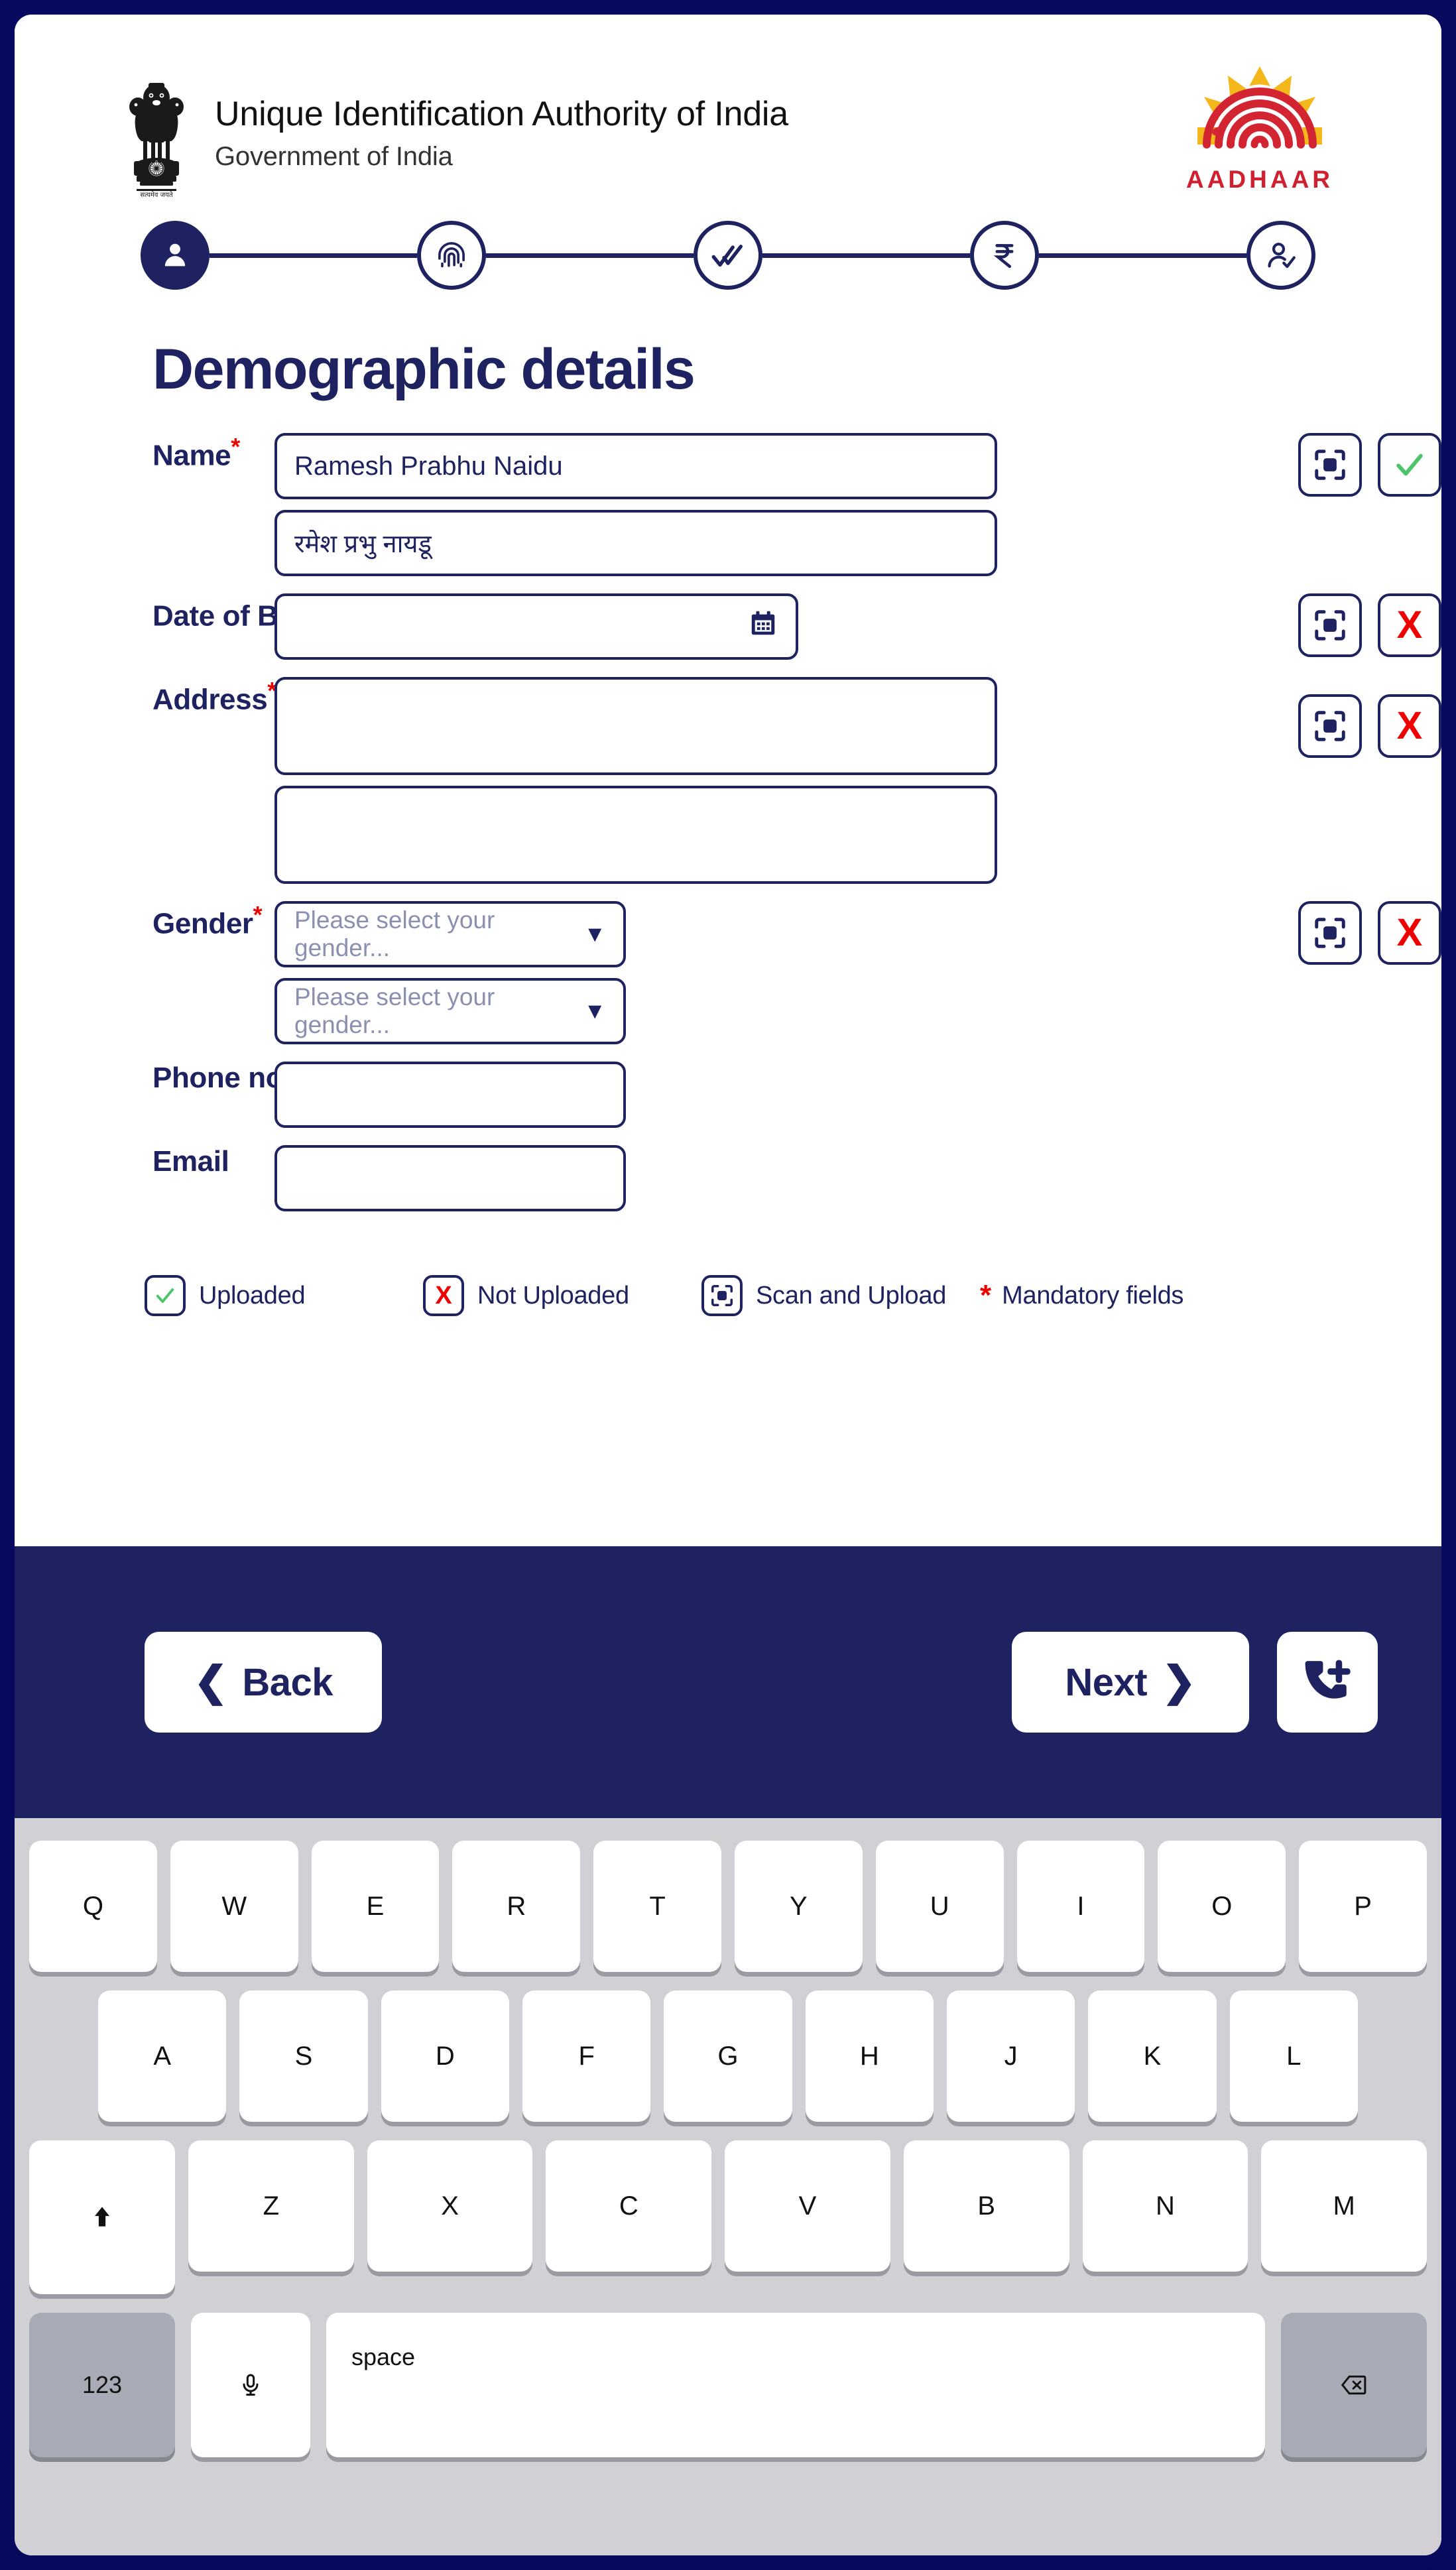  Describe the element at coordinates (728, 1178) in the screenshot. I see `form-row-email: Email` at that location.